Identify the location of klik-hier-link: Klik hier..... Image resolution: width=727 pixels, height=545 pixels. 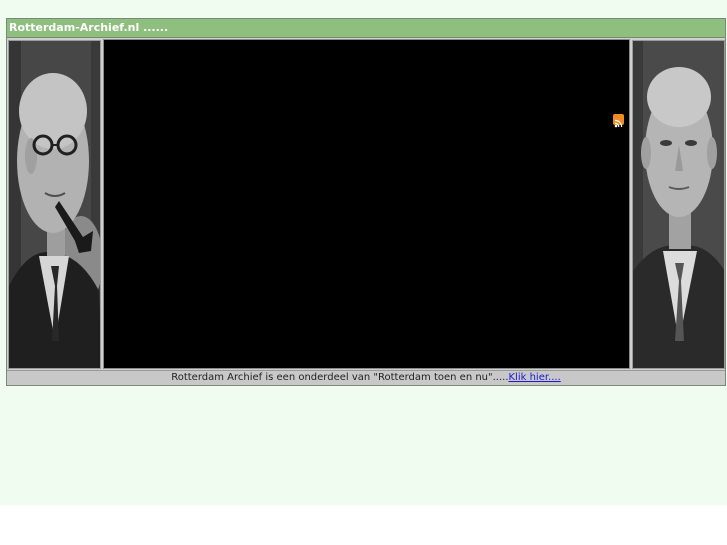
(535, 377).